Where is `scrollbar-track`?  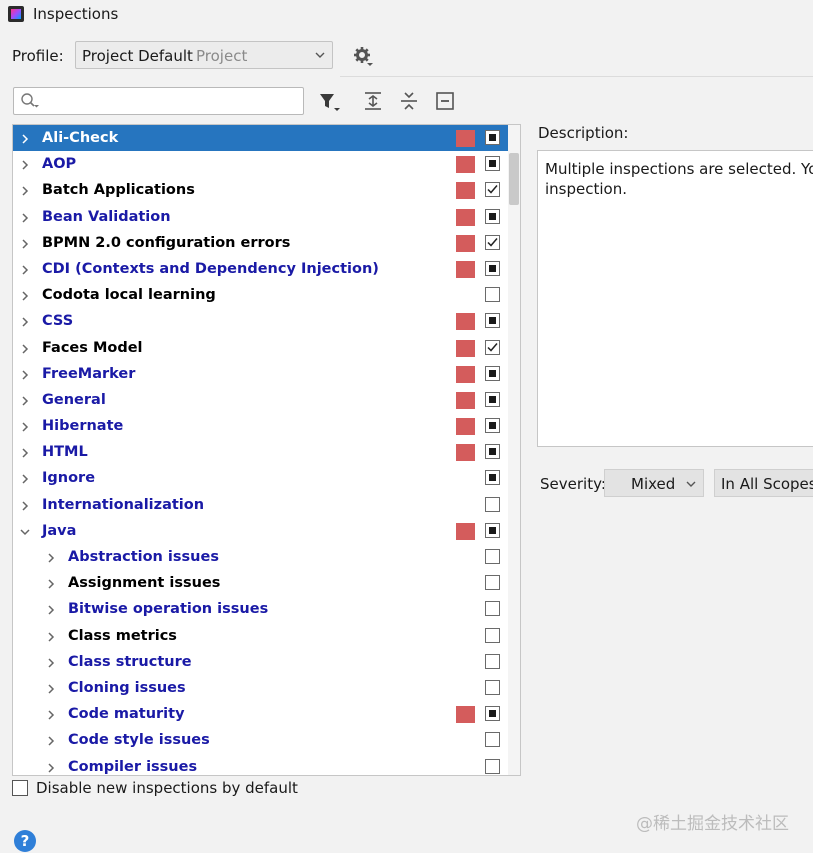
scrollbar-track is located at coordinates (514, 450).